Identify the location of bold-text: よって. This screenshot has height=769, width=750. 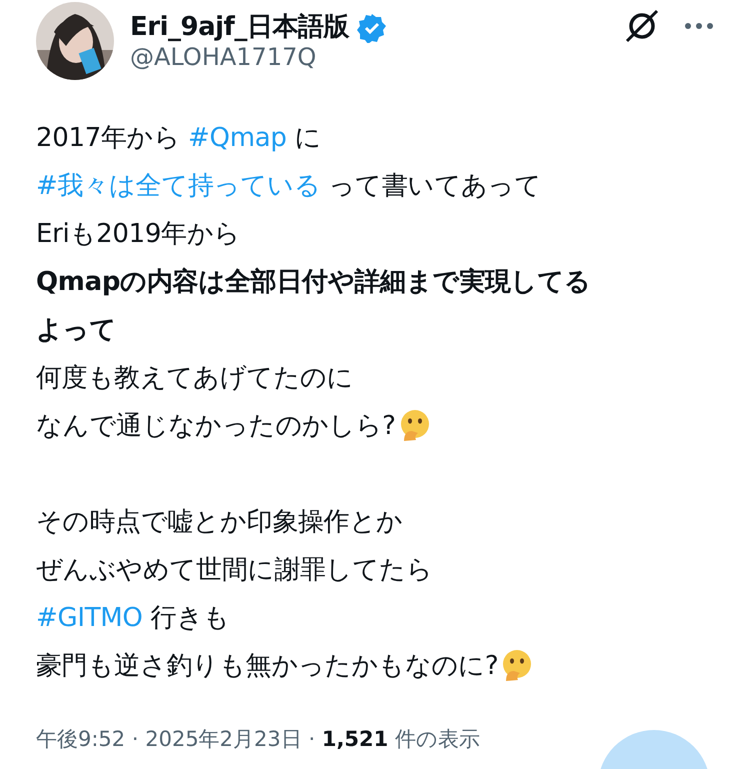
(76, 330).